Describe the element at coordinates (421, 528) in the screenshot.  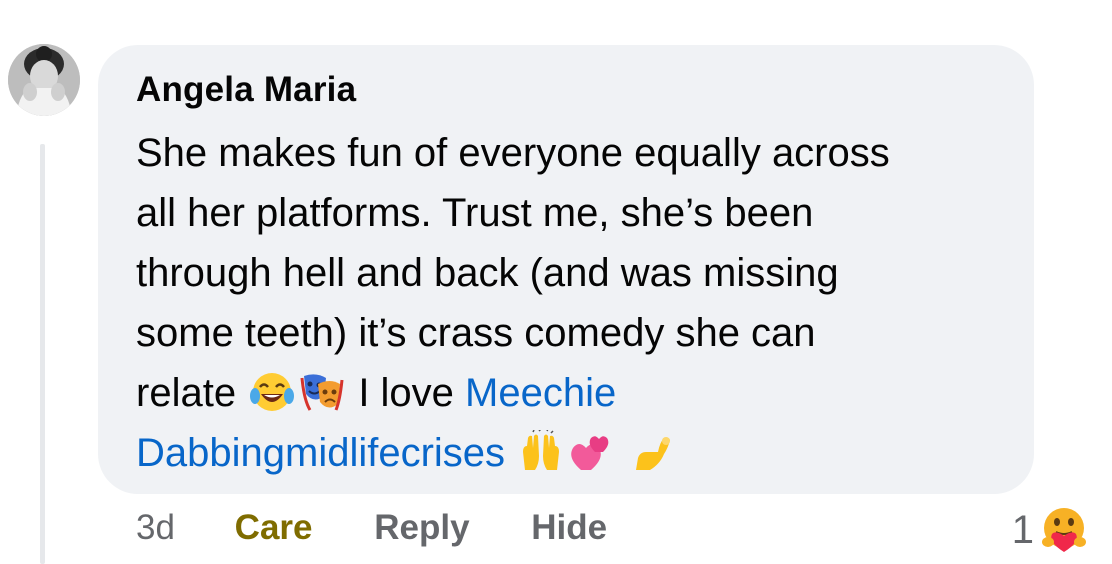
I see `reply-button: Reply` at that location.